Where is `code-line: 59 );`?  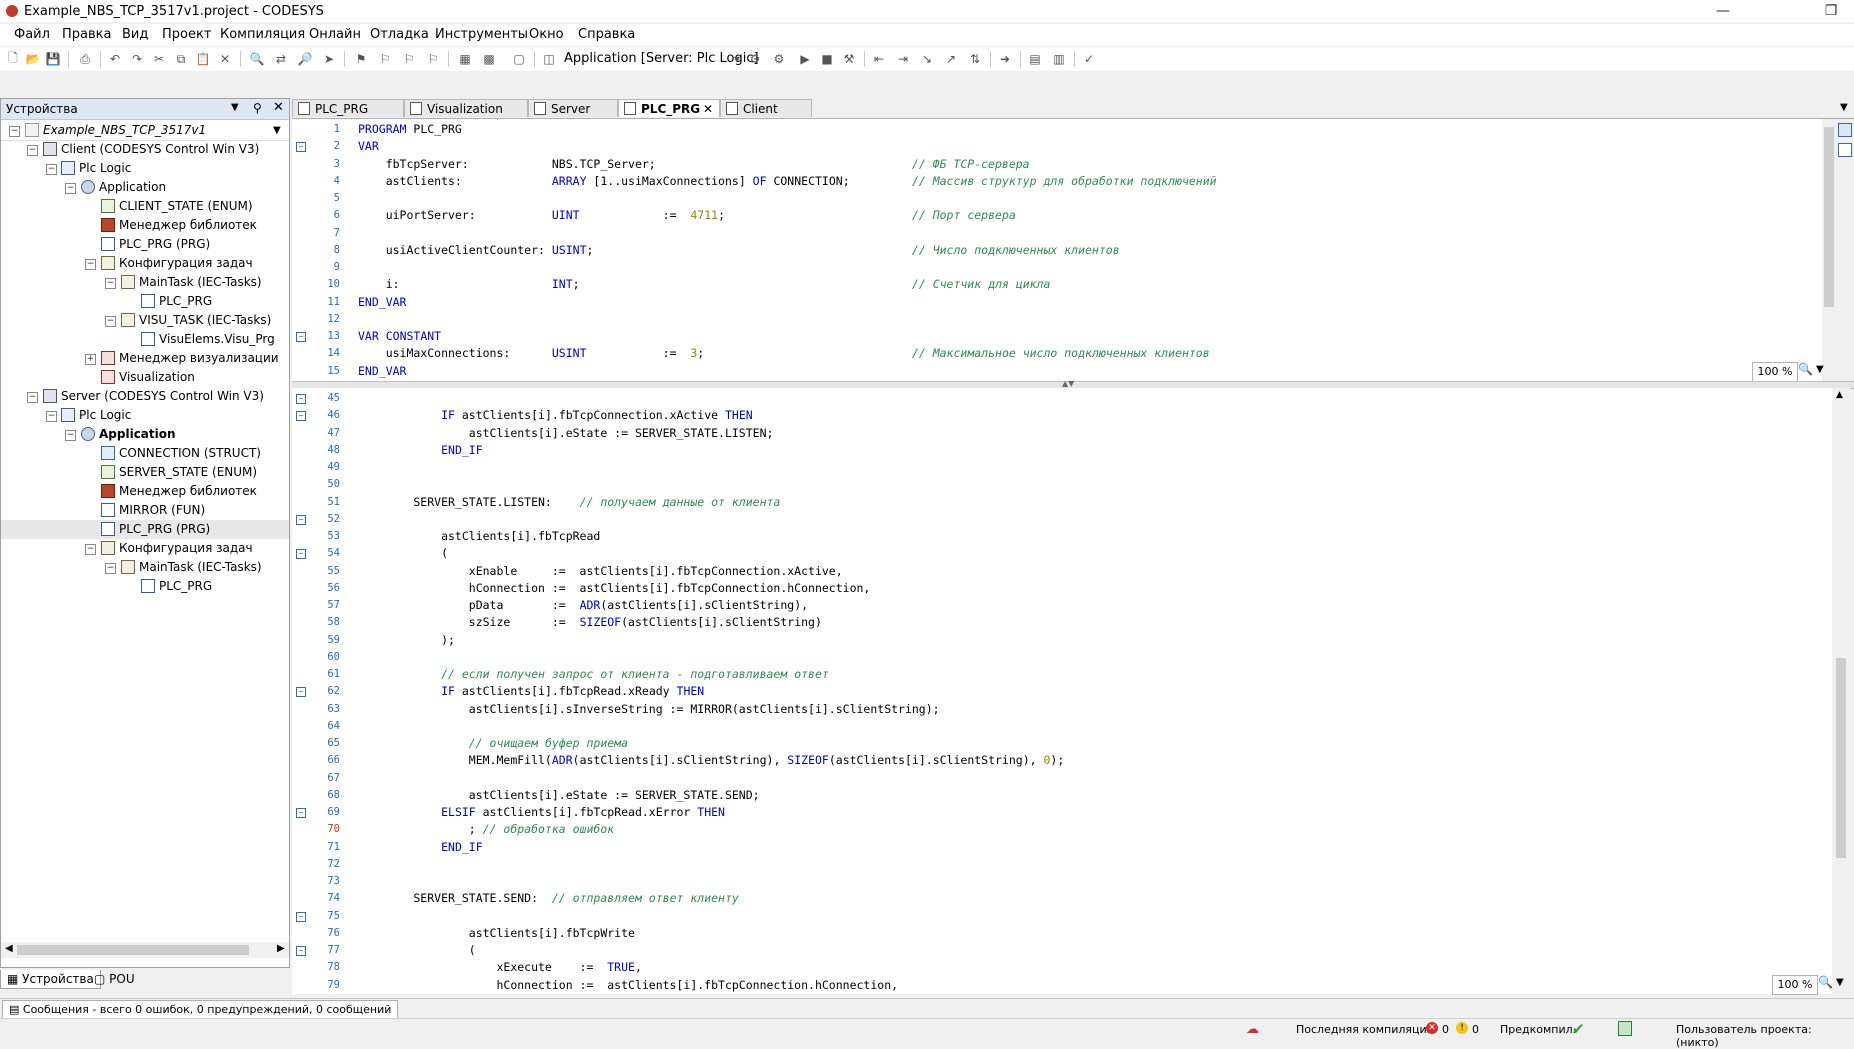 code-line: 59 ); is located at coordinates (1062, 640).